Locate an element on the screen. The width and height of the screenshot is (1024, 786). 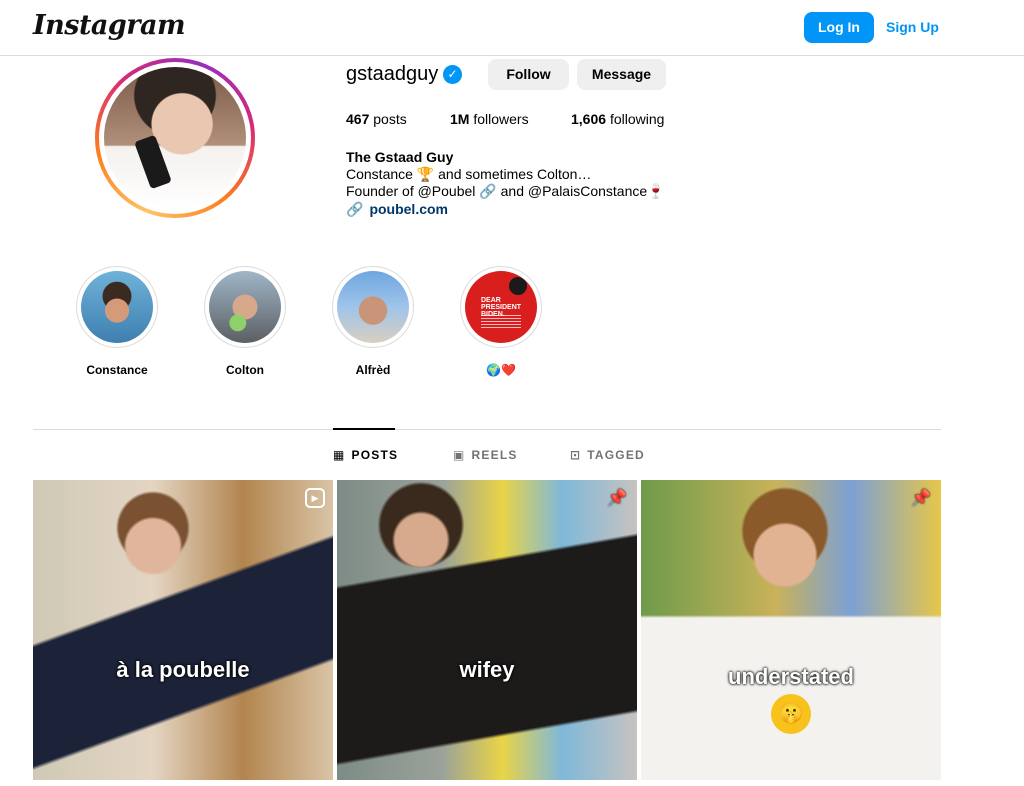
highlight-ring: DEAR PRESIDENT BIDEN. is located at coordinates (501, 307).